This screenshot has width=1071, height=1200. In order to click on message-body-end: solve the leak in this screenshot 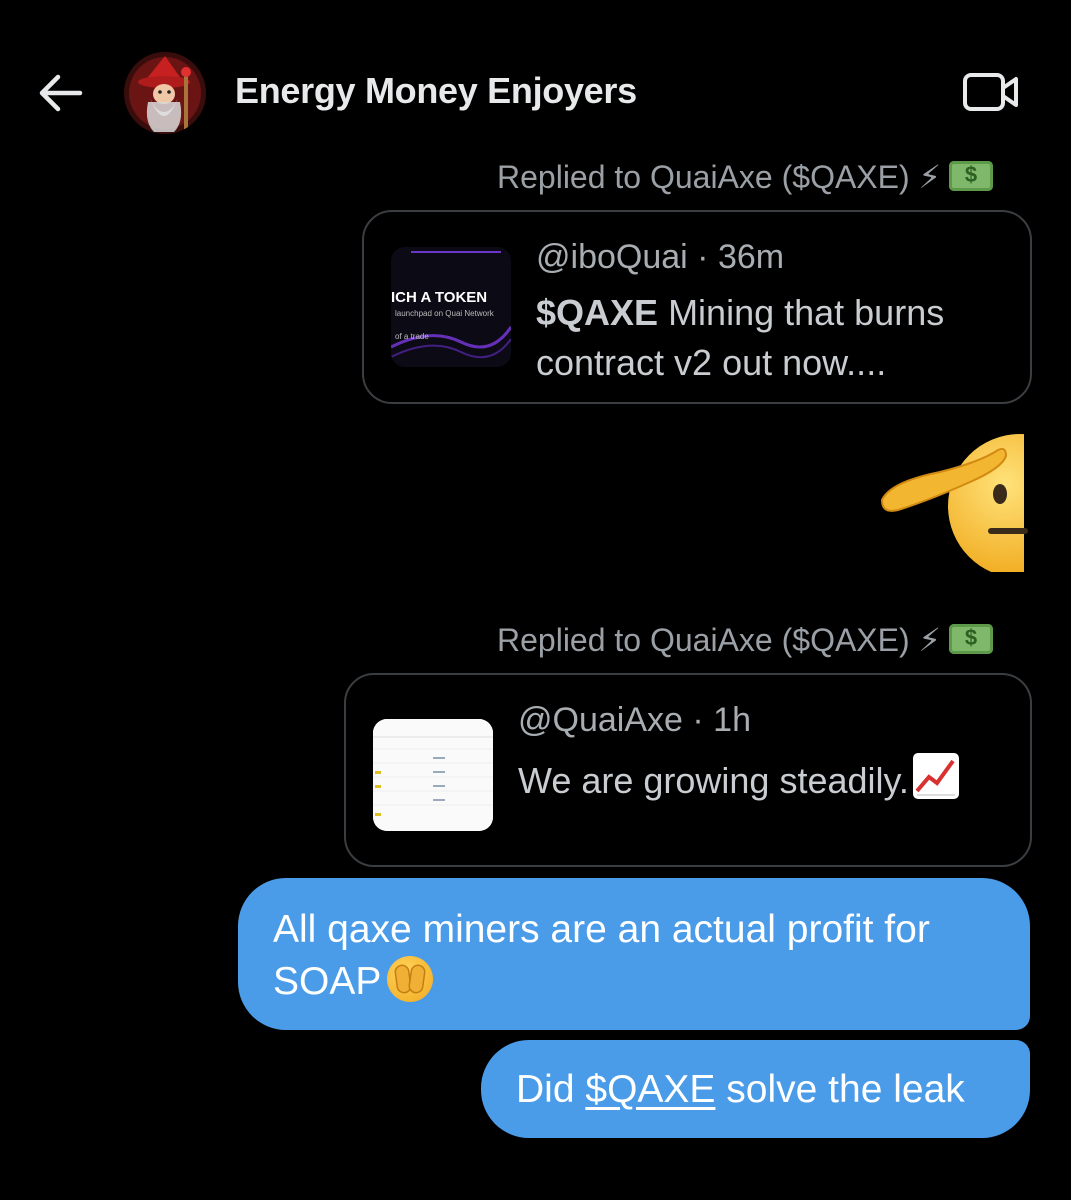, I will do `click(845, 1089)`.